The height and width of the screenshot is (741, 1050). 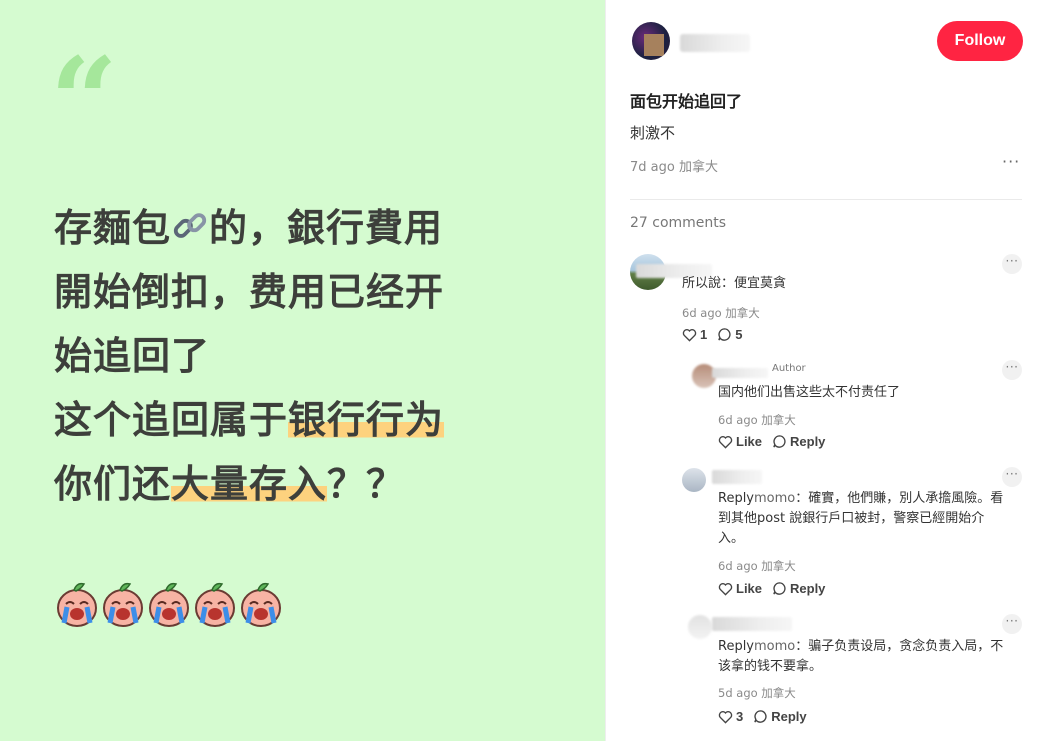 What do you see at coordinates (249, 484) in the screenshot?
I see `highlighted-text: 大量存入` at bounding box center [249, 484].